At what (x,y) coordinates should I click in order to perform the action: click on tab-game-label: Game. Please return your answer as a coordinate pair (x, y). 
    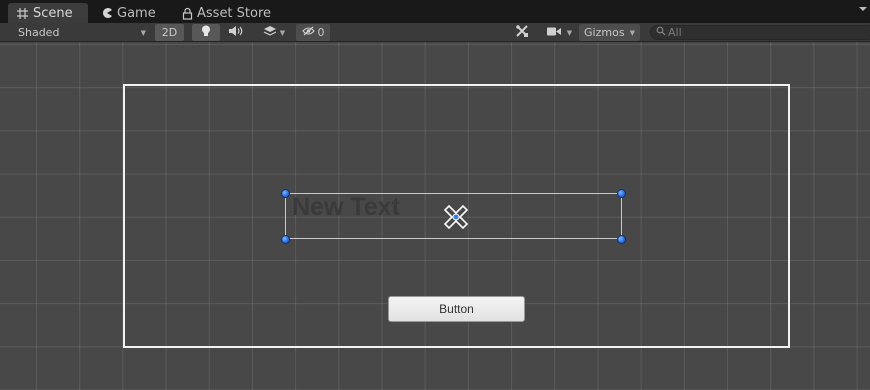
    Looking at the image, I should click on (136, 13).